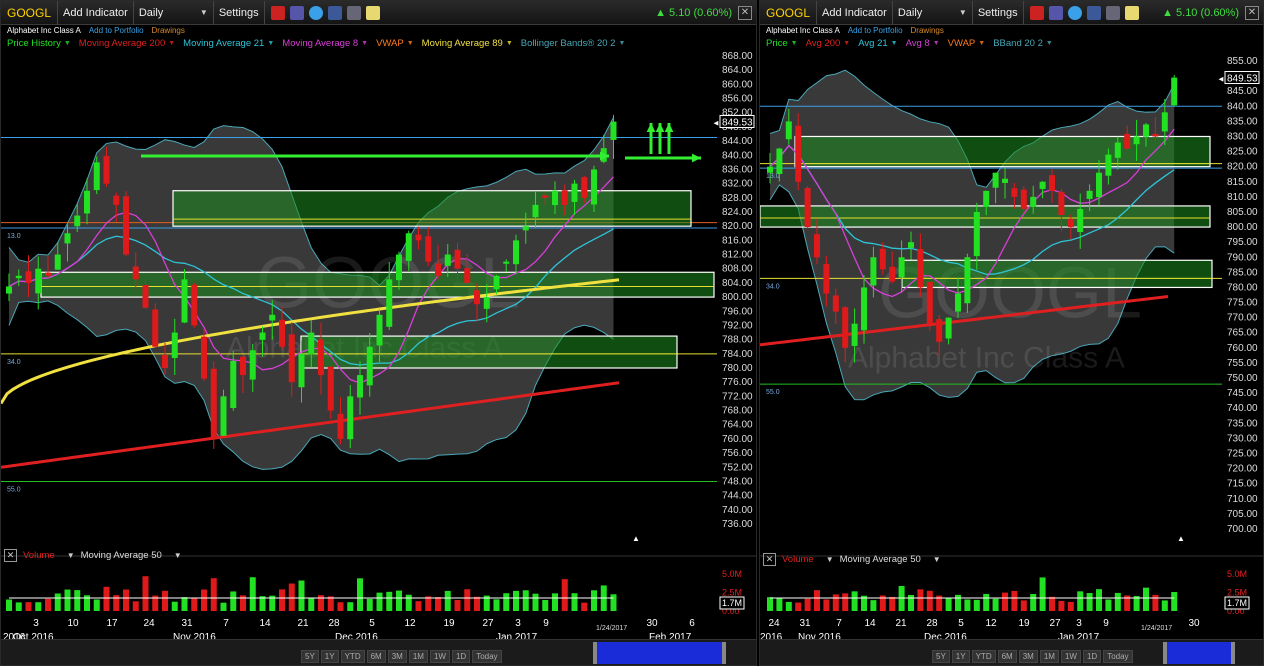  I want to click on price-tick: 748.00, so click(737, 481).